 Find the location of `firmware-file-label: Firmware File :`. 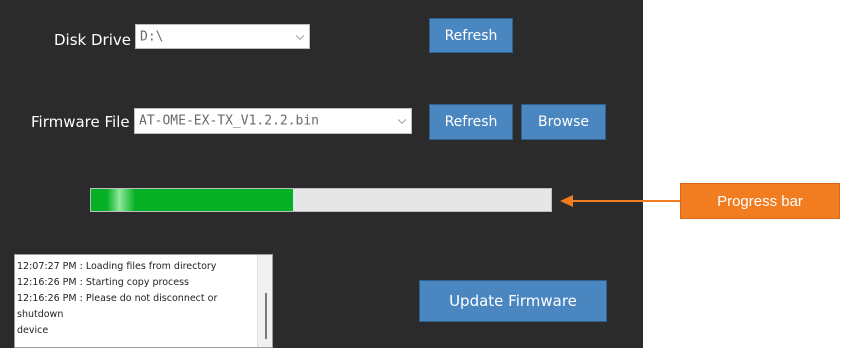

firmware-file-label: Firmware File : is located at coordinates (85, 122).